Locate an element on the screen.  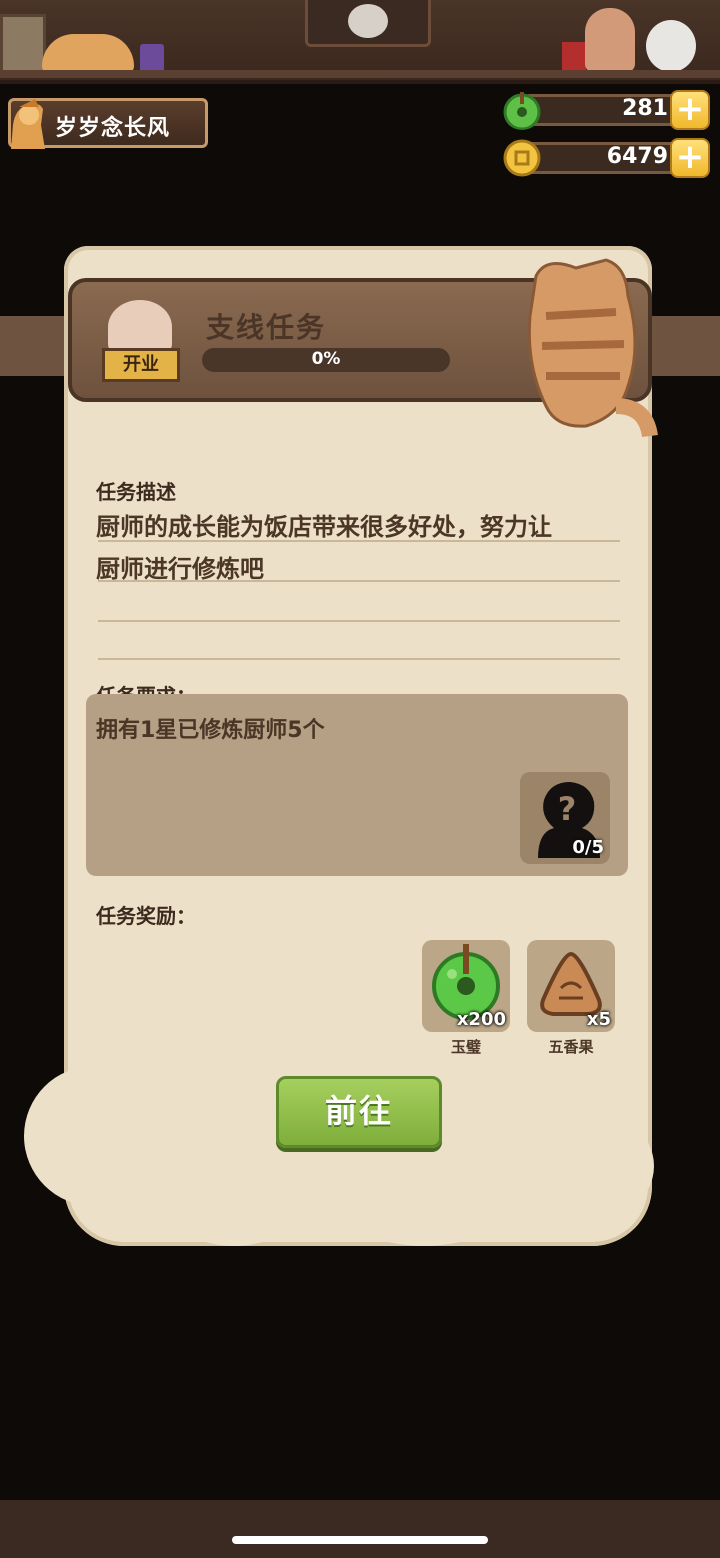
reward-count: x5 is located at coordinates (598, 1019).